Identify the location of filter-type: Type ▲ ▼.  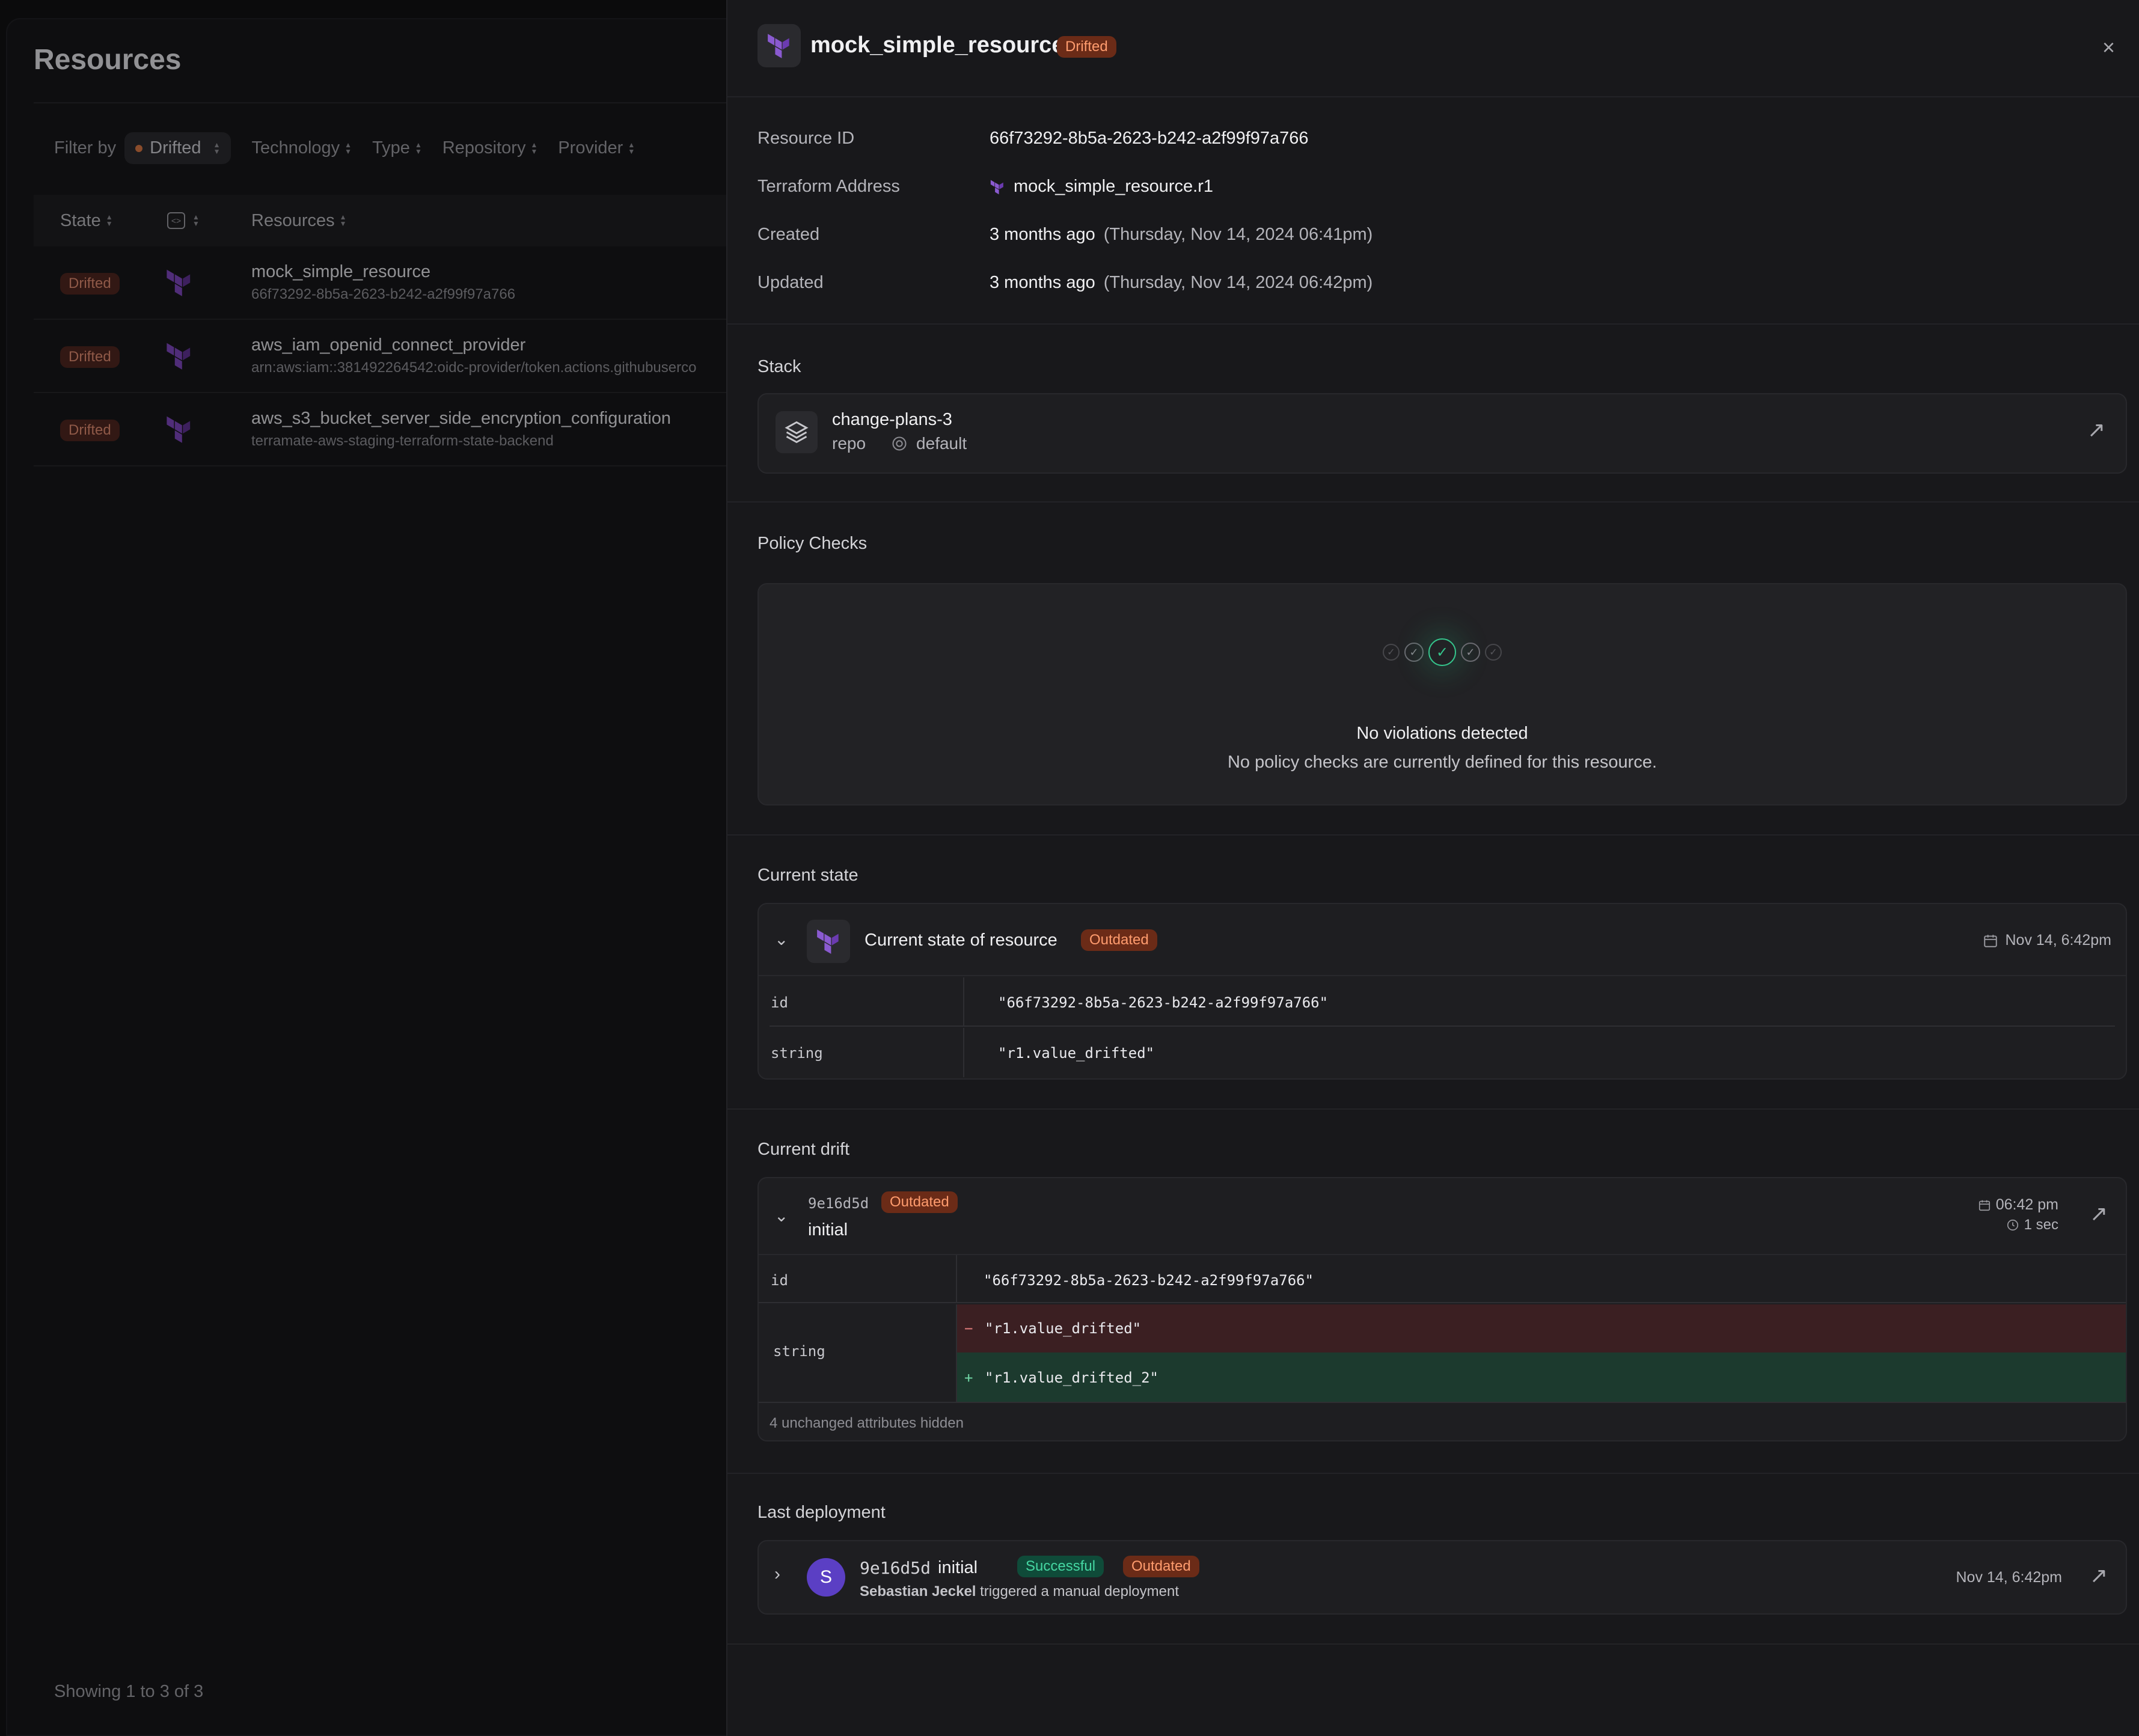
(397, 148).